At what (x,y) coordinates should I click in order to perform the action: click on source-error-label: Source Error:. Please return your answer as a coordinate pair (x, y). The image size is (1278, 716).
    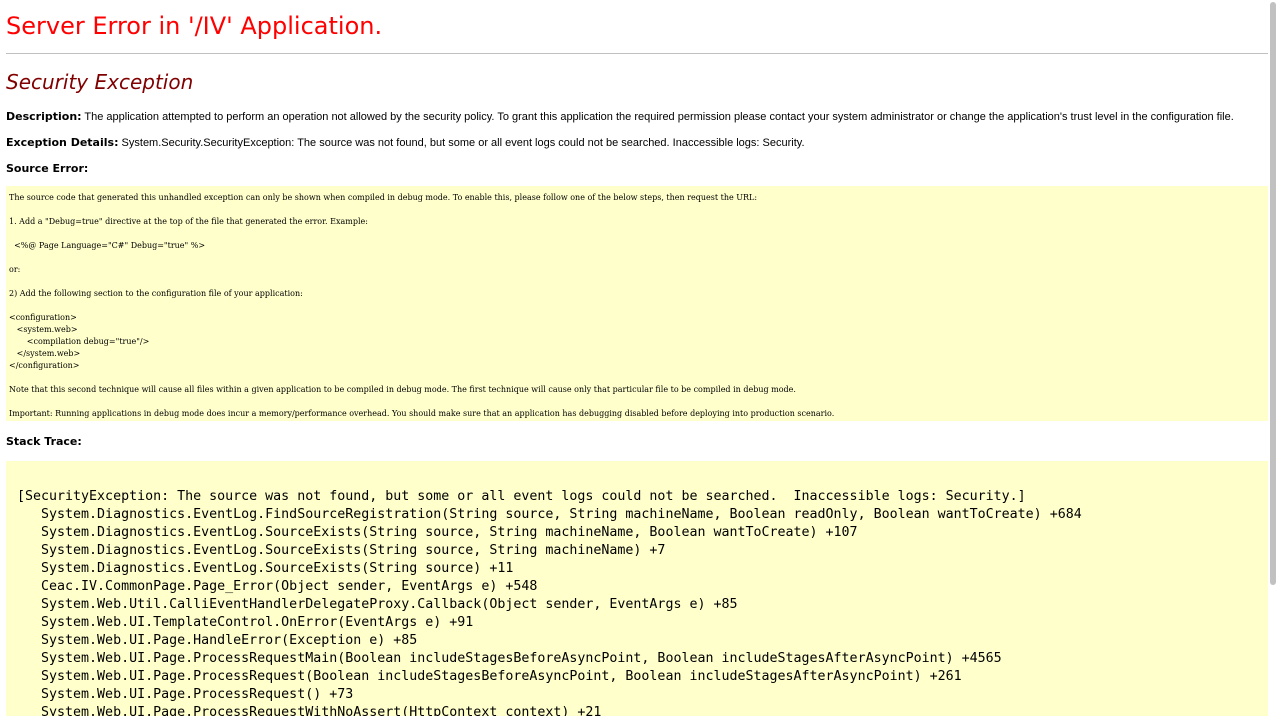
    Looking at the image, I should click on (47, 168).